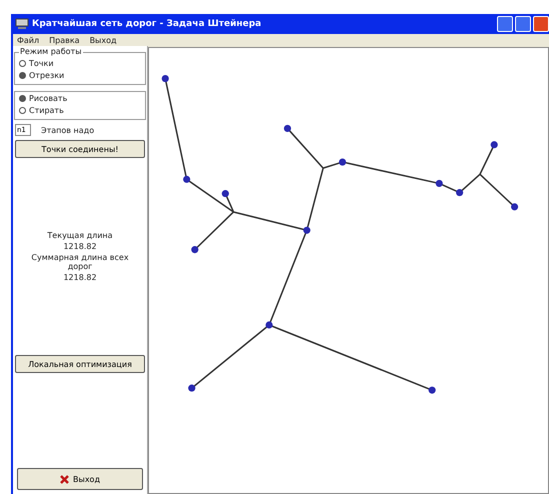  Describe the element at coordinates (51, 51) in the screenshot. I see `group-title: Режим работы` at that location.